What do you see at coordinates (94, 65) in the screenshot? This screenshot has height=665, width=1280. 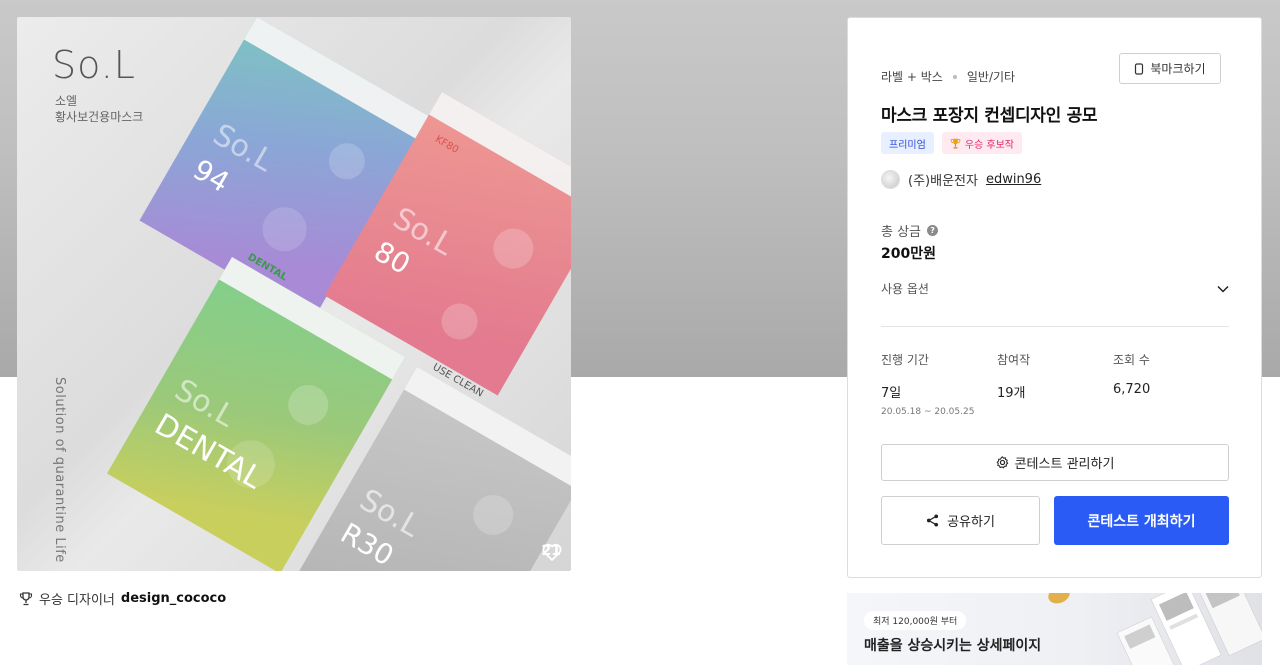 I see `brand-logo: So.L` at bounding box center [94, 65].